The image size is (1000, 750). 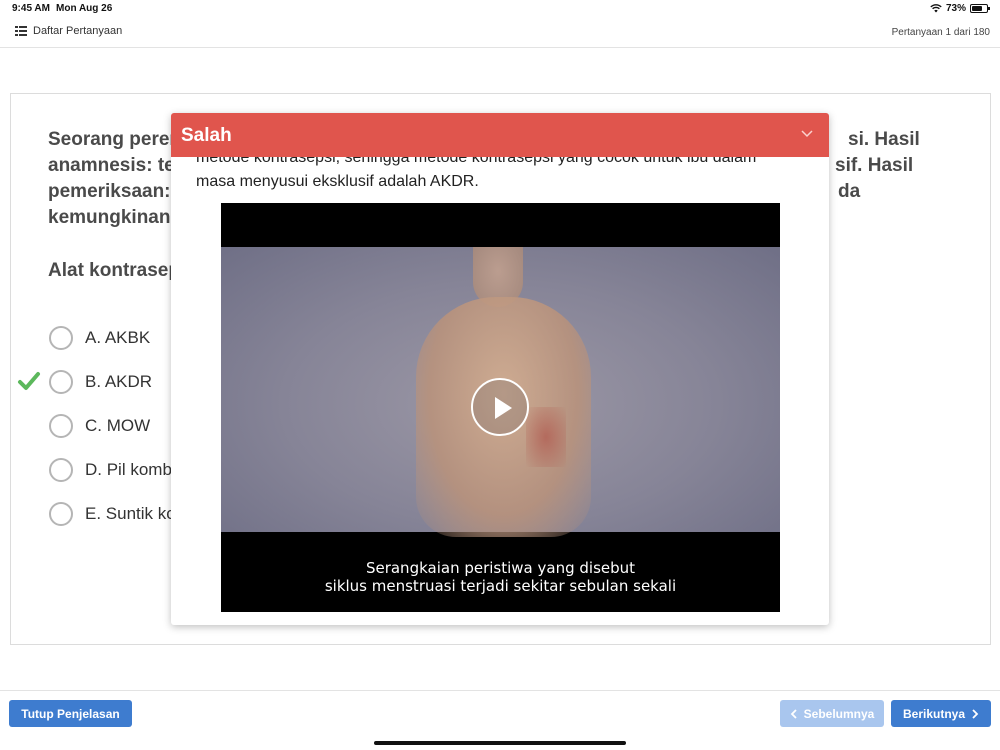 What do you see at coordinates (500, 9) in the screenshot?
I see `status-bar: 9:45 AM Mon Aug 26 73%` at bounding box center [500, 9].